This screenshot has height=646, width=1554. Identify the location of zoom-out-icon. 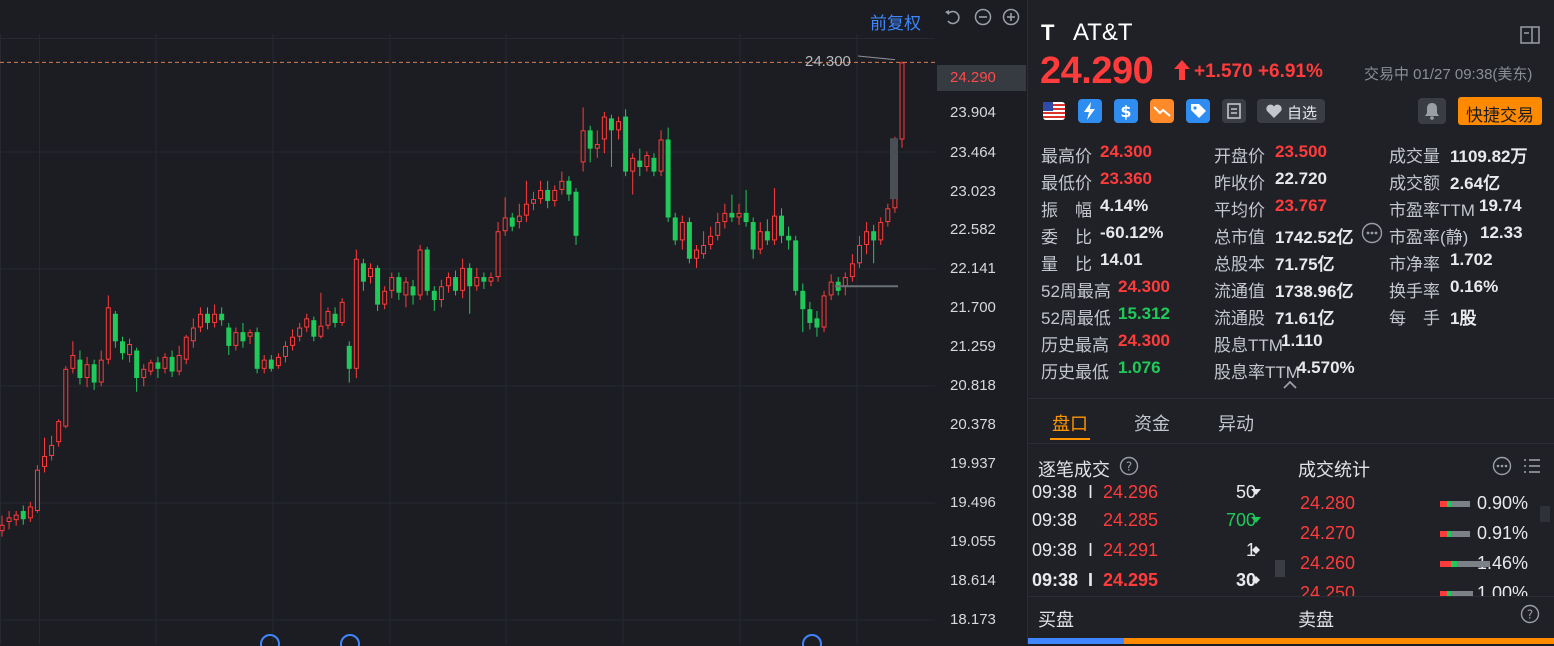
(983, 17).